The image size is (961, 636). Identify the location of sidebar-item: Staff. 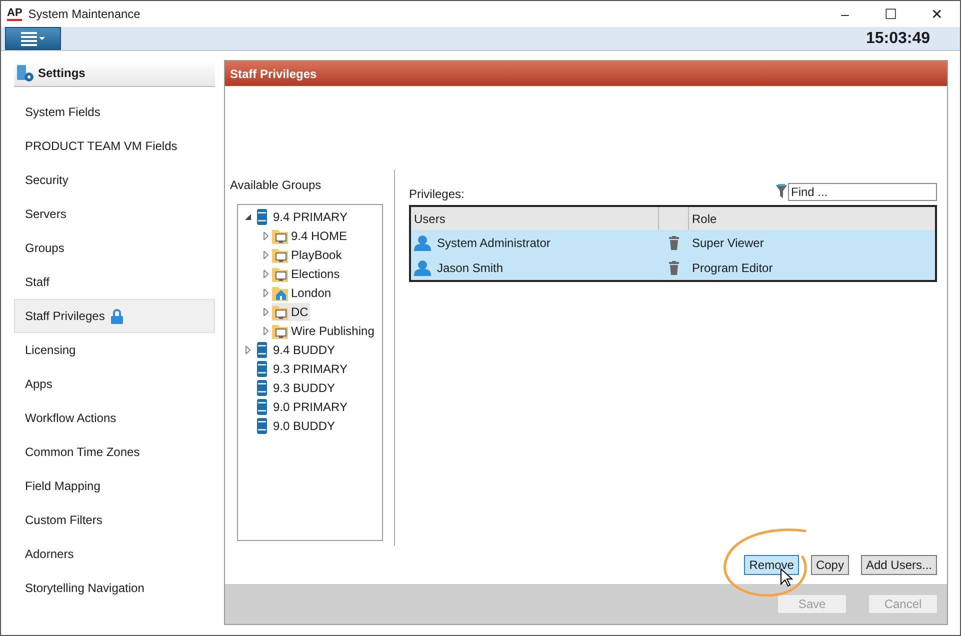
(114, 282).